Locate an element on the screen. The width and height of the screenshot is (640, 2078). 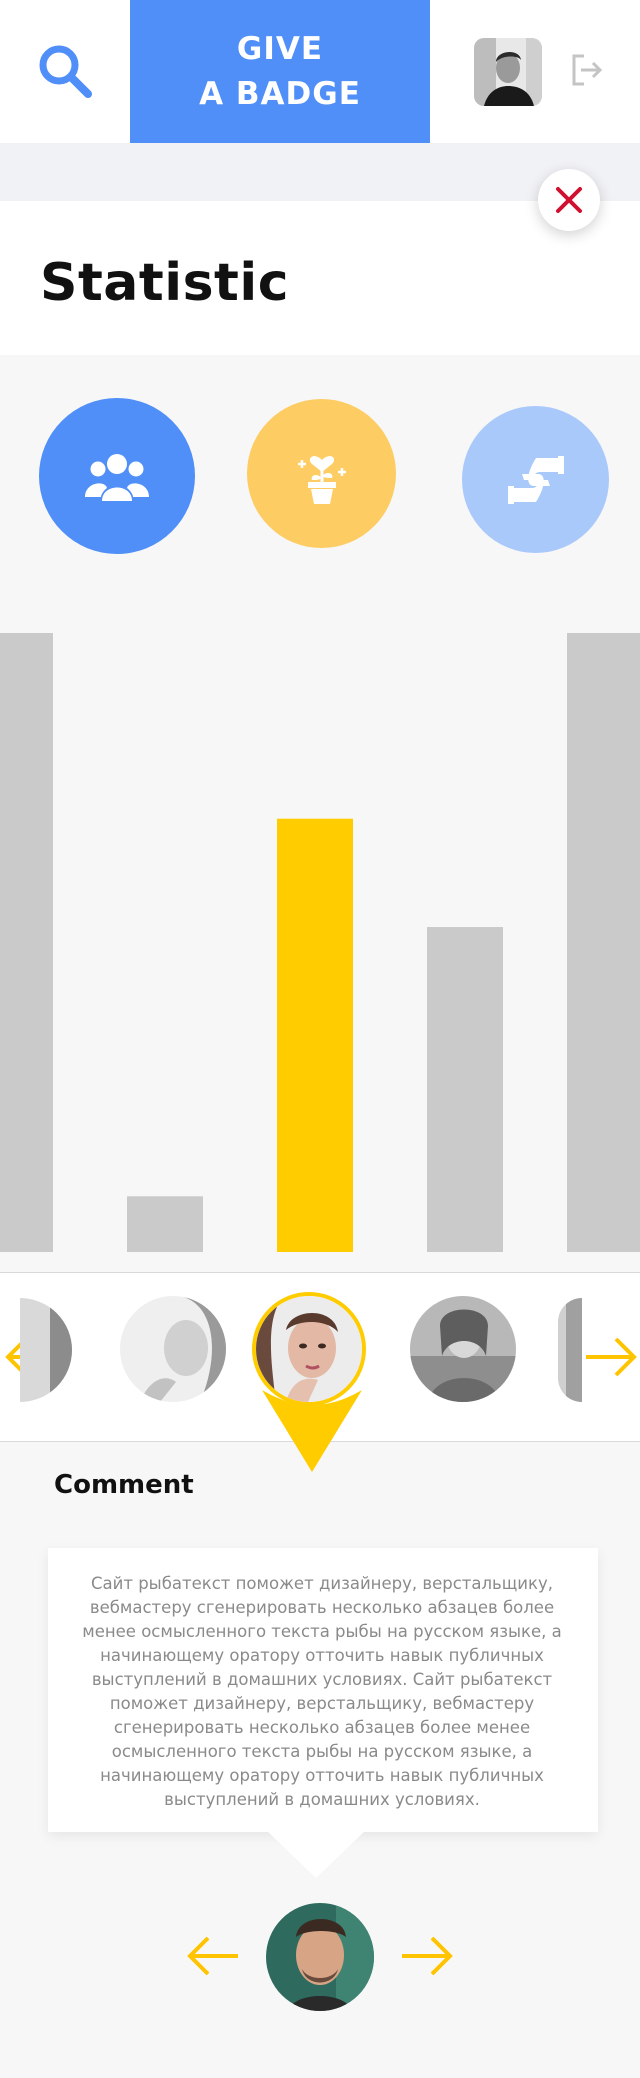
page-title: Statistic is located at coordinates (165, 283).